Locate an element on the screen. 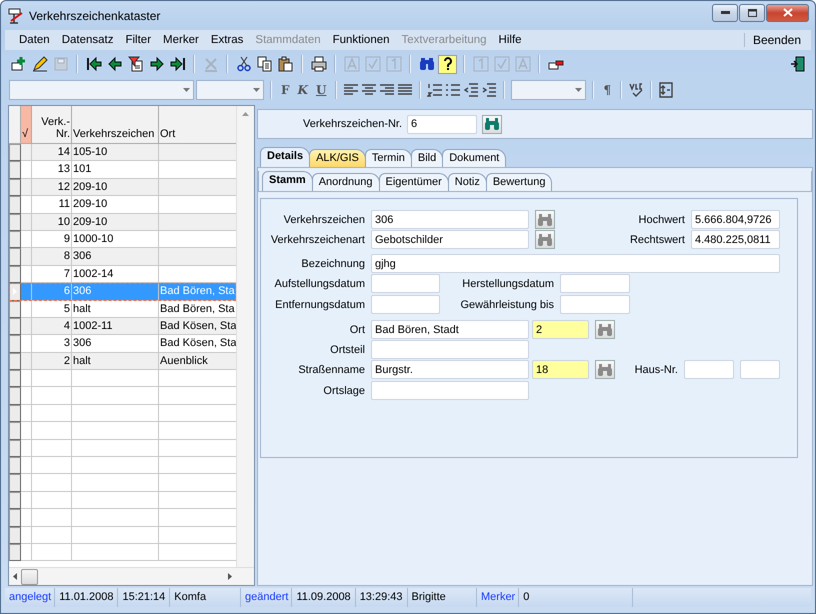 The width and height of the screenshot is (816, 614). filter-icon is located at coordinates (136, 64).